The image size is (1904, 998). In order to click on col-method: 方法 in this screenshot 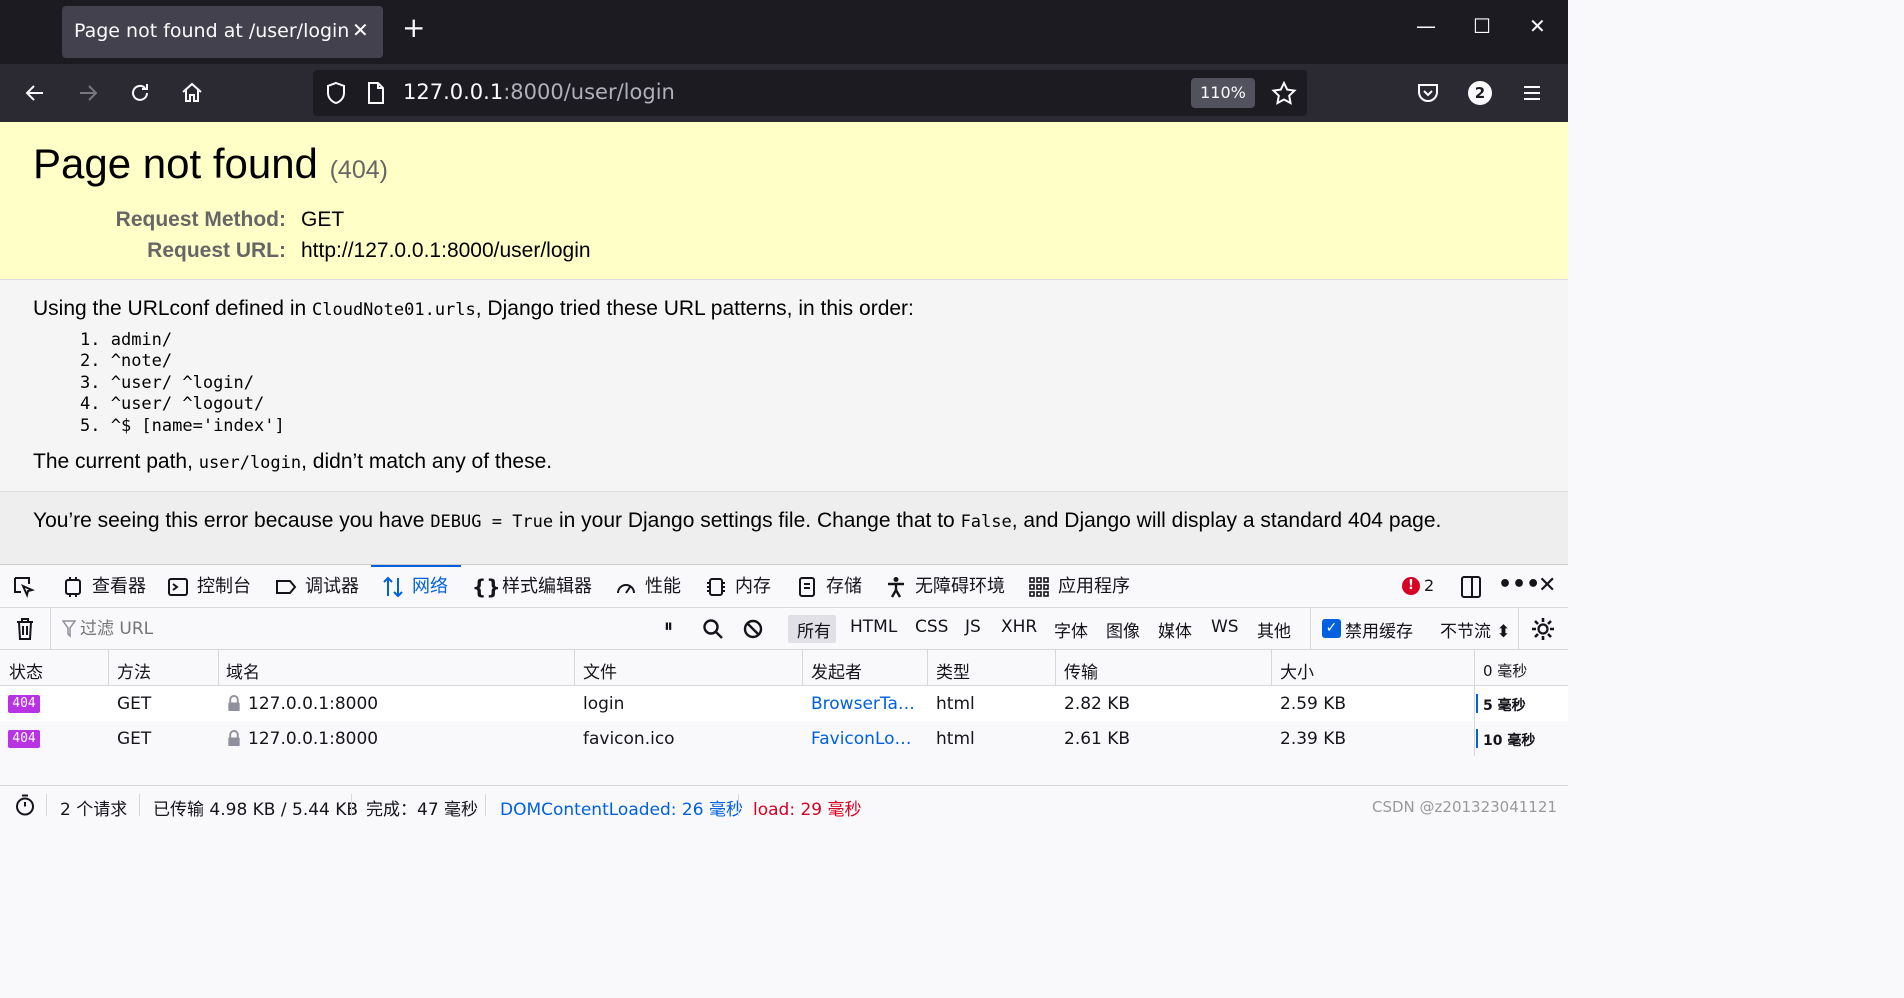, I will do `click(134, 670)`.